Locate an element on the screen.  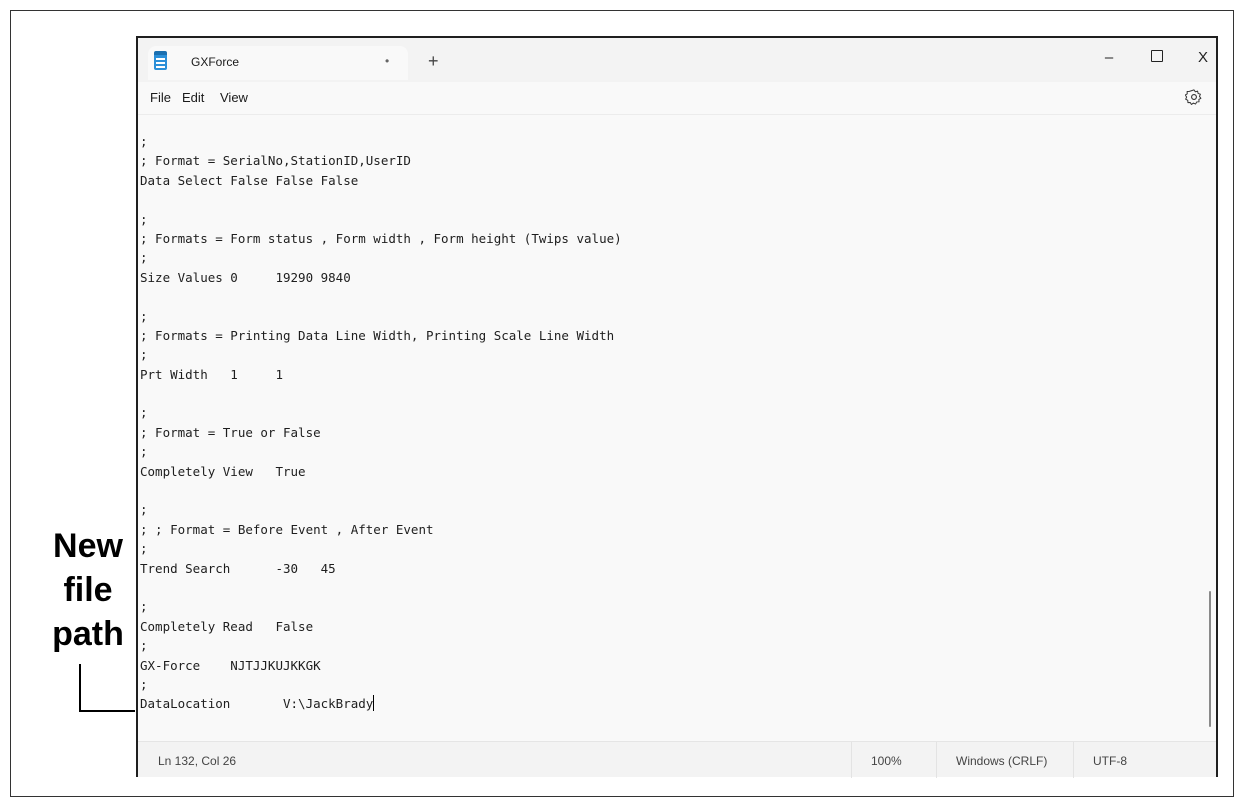
editor-line: DataLocation V:\JackBrady is located at coordinates (381, 703).